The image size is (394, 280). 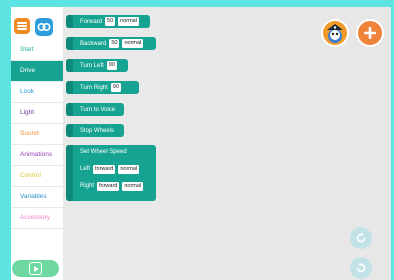 I want to click on category-sound: Sound, so click(x=37, y=134).